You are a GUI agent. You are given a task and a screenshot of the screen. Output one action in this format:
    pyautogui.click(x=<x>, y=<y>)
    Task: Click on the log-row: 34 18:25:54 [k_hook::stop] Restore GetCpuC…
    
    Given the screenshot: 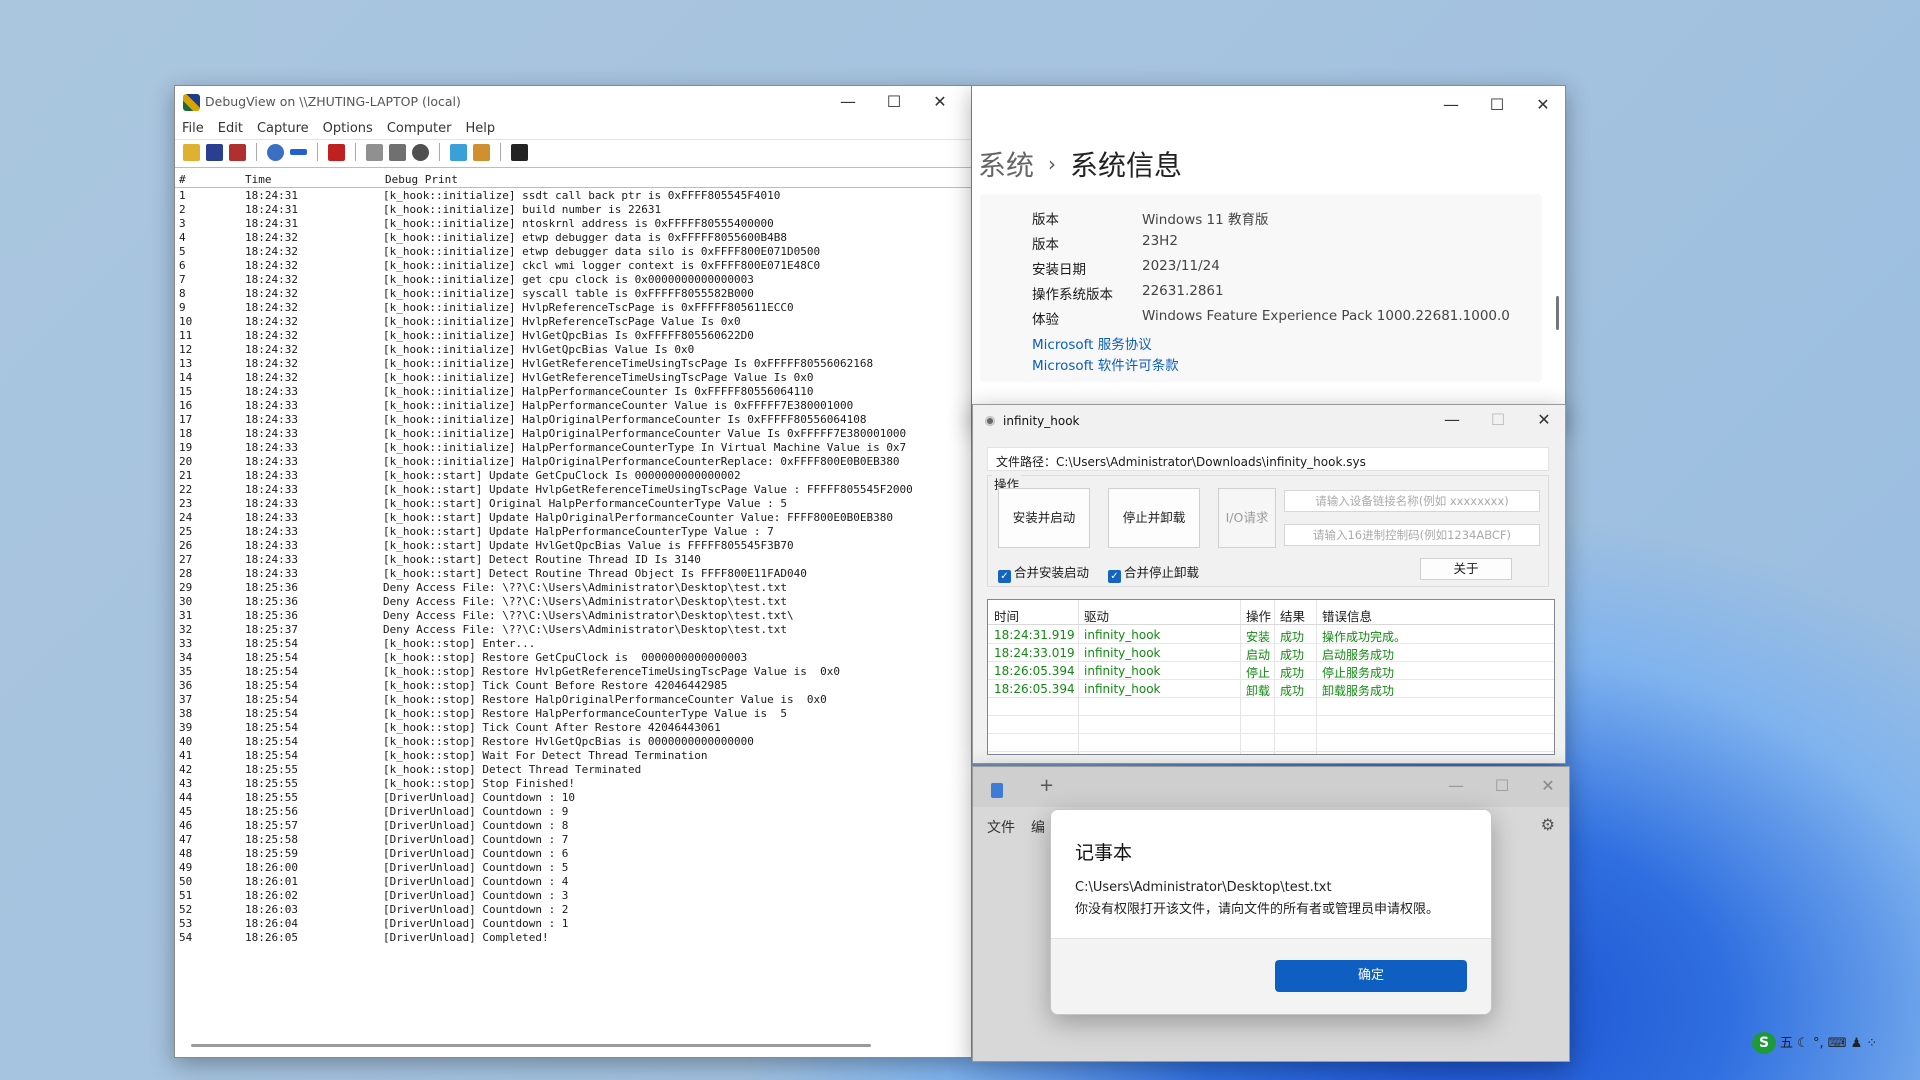 What is the action you would take?
    pyautogui.click(x=573, y=658)
    